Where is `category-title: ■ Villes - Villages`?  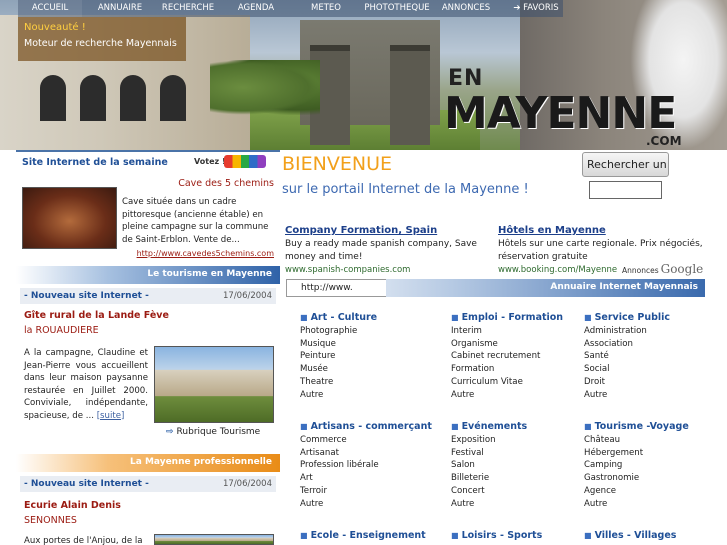
category-title: ■ Villes - Villages is located at coordinates (630, 535).